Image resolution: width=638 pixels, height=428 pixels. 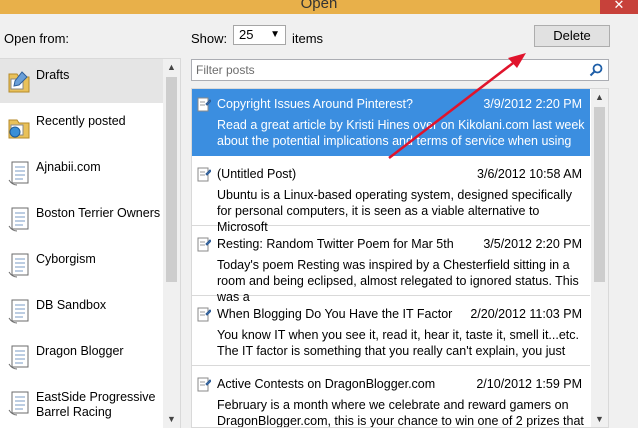 What do you see at coordinates (526, 314) in the screenshot?
I see `post-date: 2/20/2012 11:03 PM` at bounding box center [526, 314].